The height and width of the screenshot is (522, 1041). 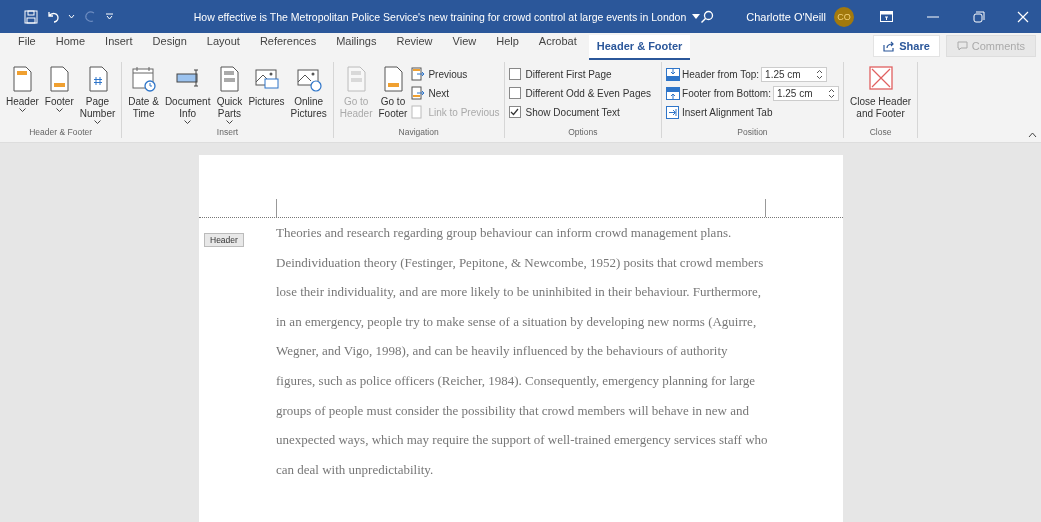 I want to click on header-tag: Header, so click(x=224, y=240).